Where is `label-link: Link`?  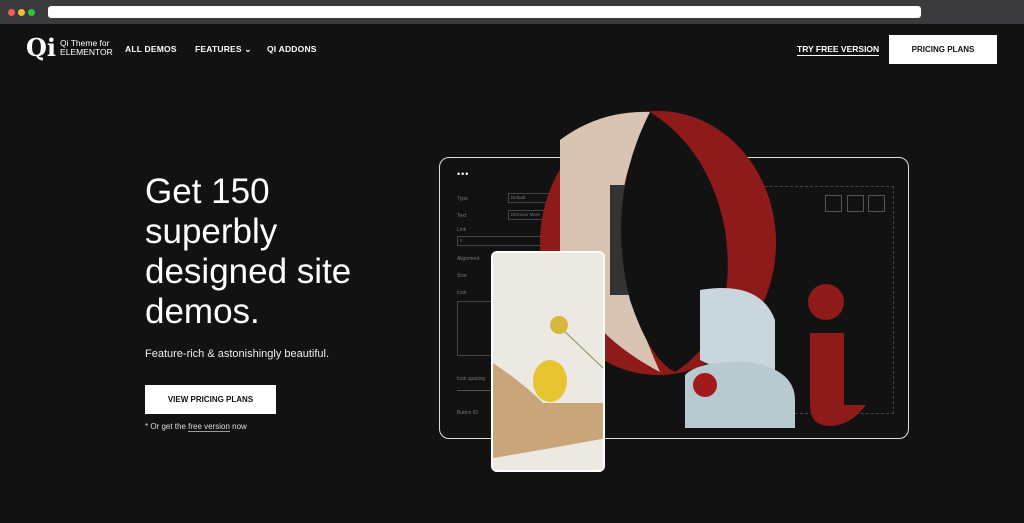 label-link: Link is located at coordinates (462, 230).